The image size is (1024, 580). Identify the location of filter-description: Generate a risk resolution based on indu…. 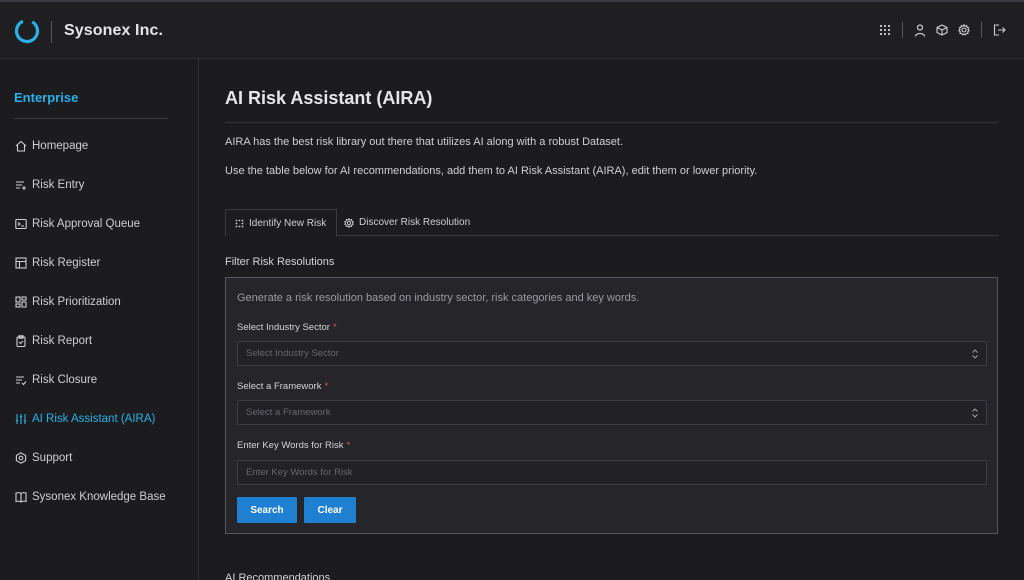
(438, 298).